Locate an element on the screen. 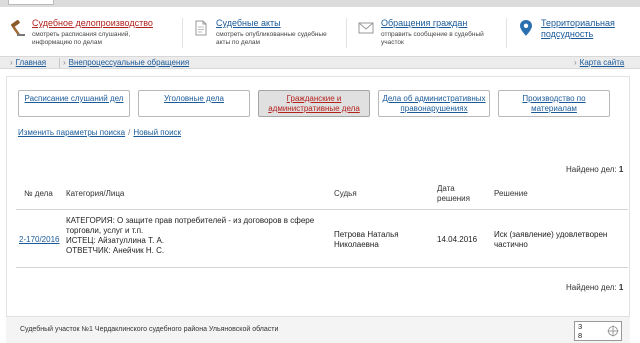  case-judge: Петрова Наталья Николаевна is located at coordinates (366, 240).